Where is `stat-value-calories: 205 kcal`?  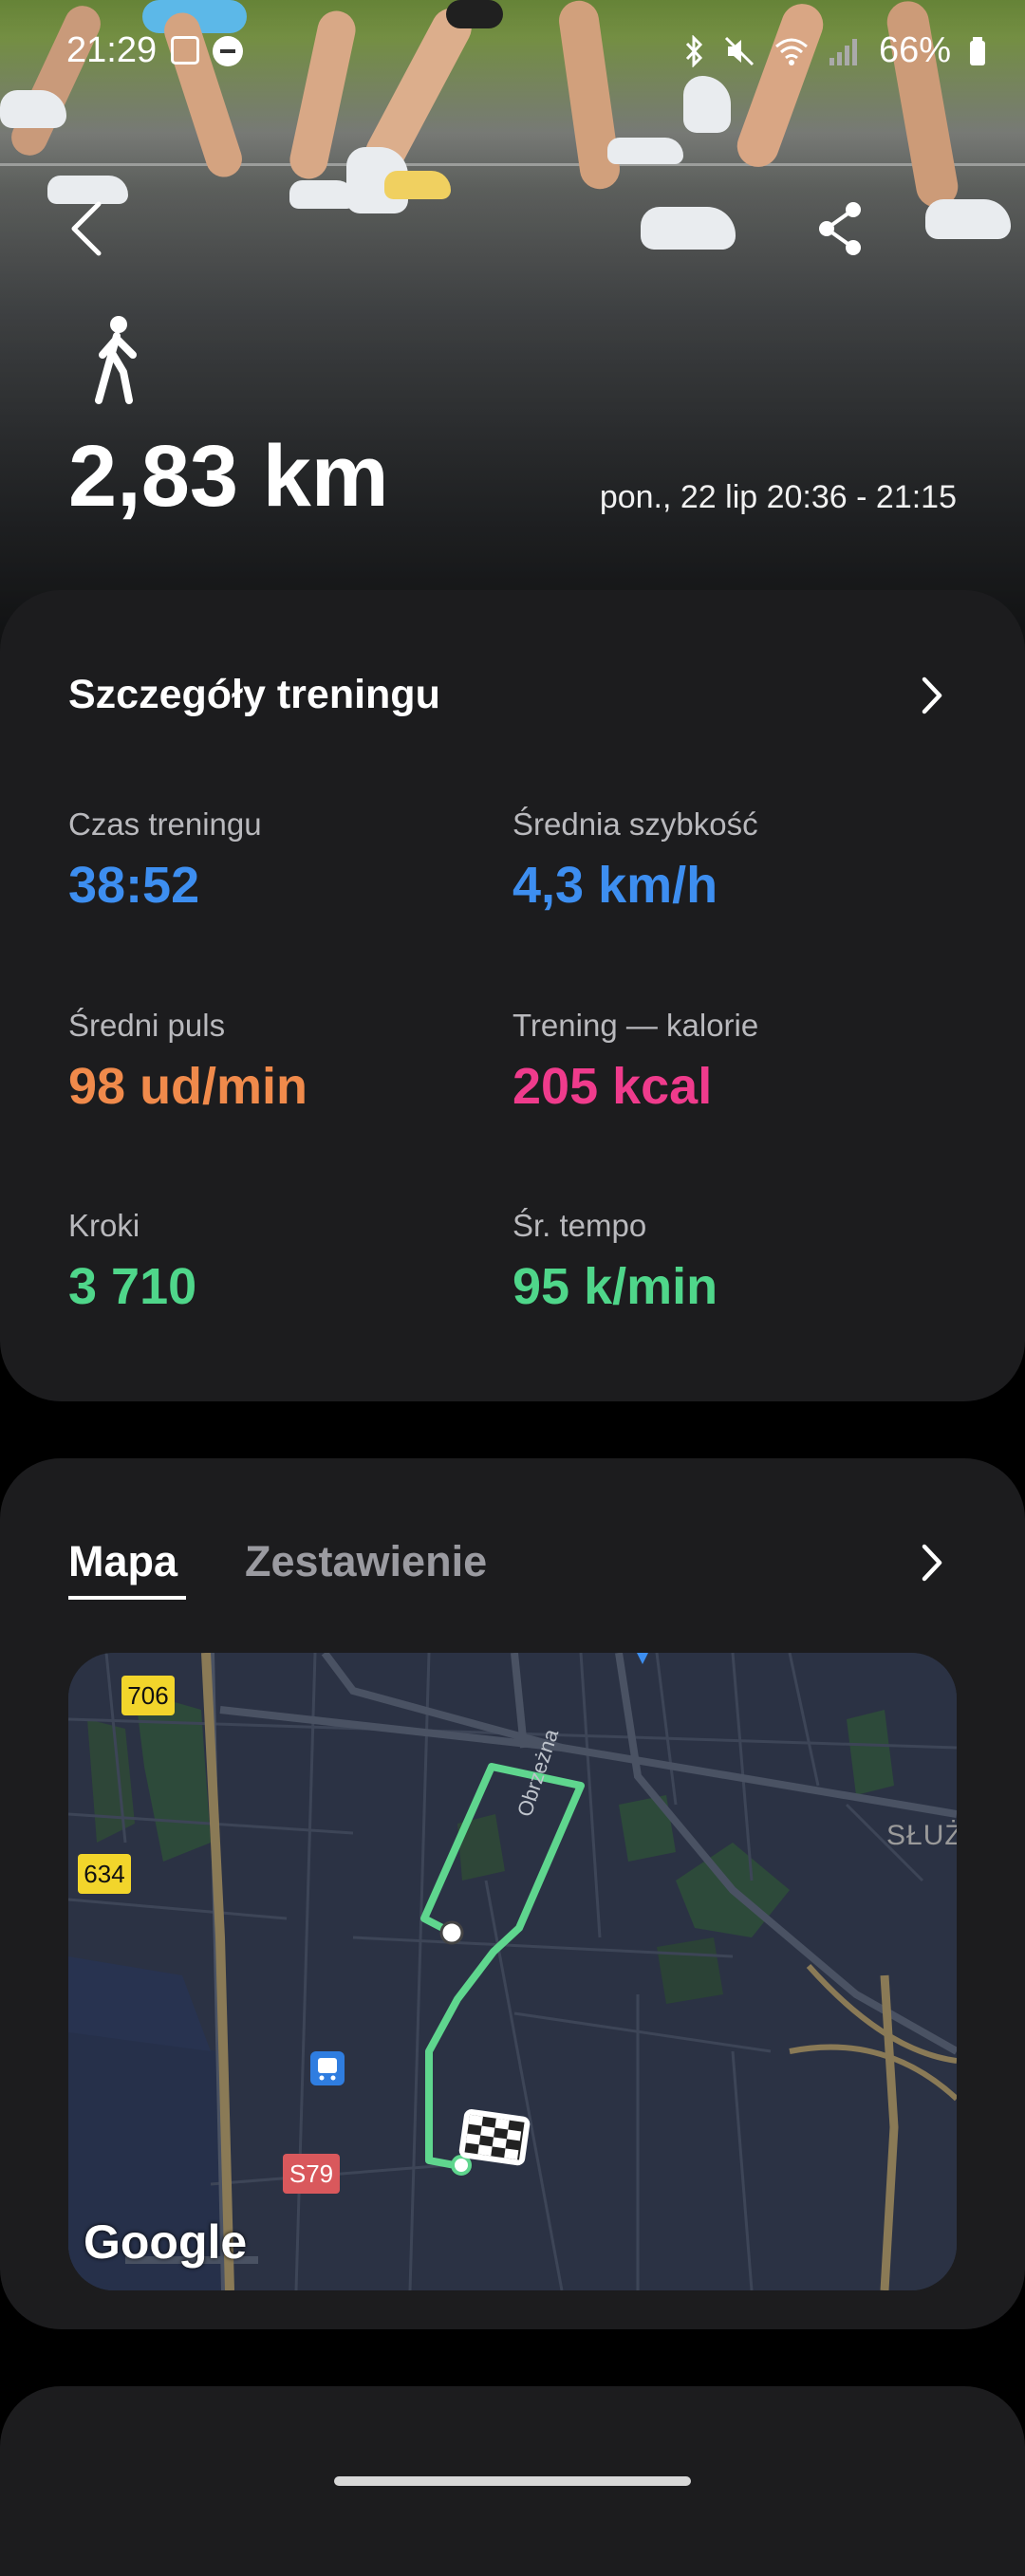 stat-value-calories: 205 kcal is located at coordinates (612, 1086).